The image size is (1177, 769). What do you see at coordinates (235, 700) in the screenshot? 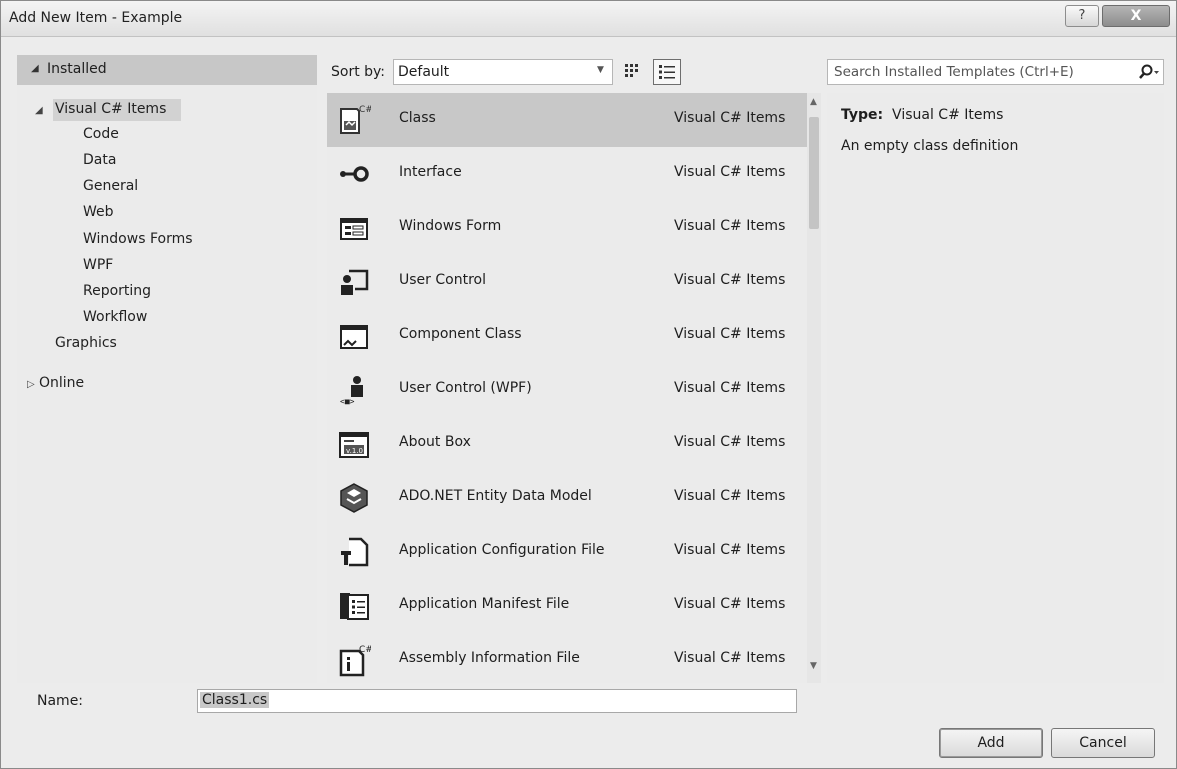
I see `name-input-value: Class1.cs` at bounding box center [235, 700].